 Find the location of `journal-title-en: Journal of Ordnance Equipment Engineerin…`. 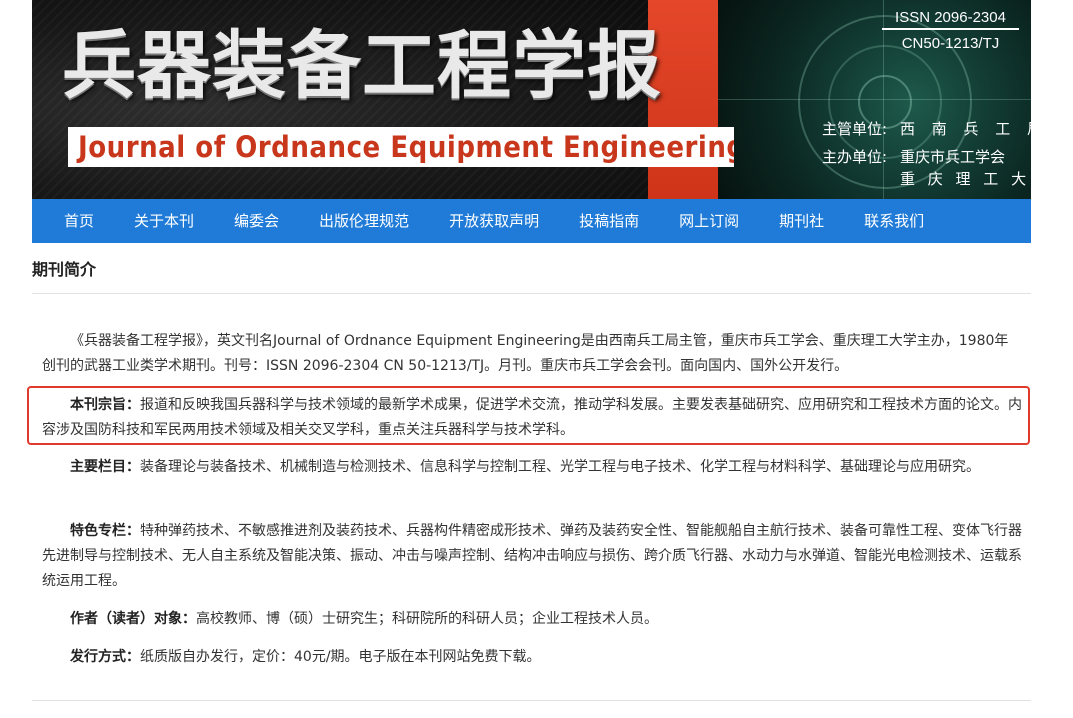

journal-title-en: Journal of Ordnance Equipment Engineerin… is located at coordinates (406, 147).